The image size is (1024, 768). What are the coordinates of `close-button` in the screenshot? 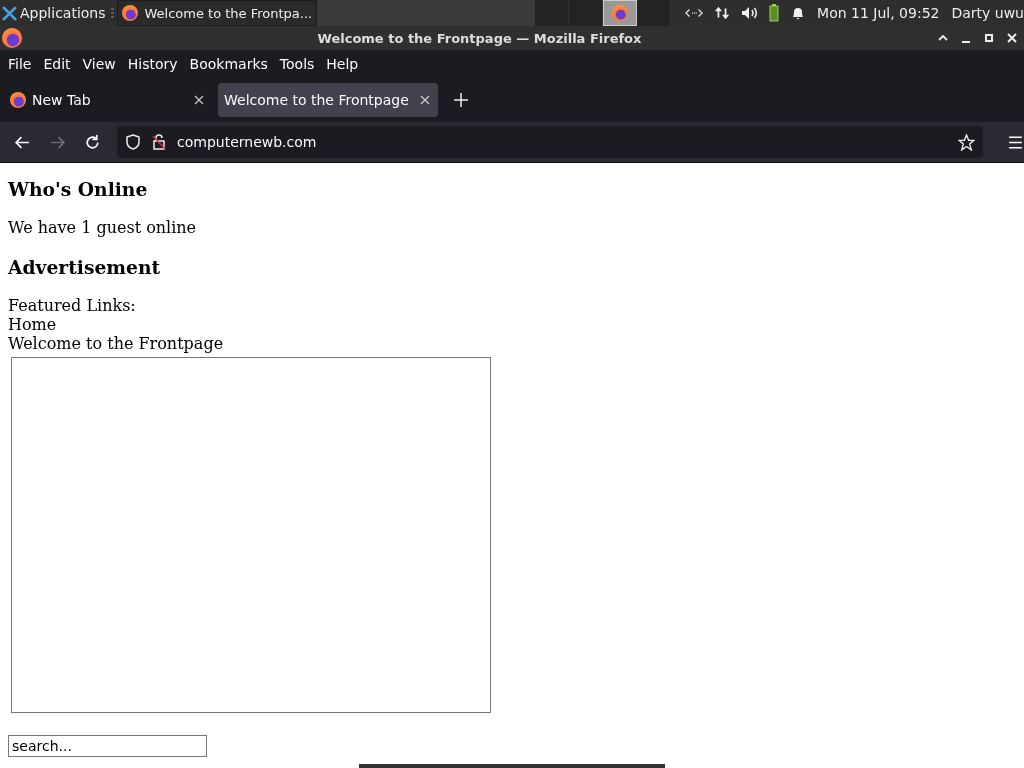 It's located at (1012, 38).